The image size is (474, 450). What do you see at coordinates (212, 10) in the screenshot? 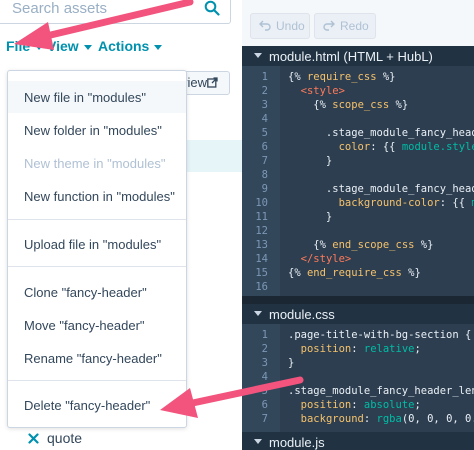
I see `search-icon` at bounding box center [212, 10].